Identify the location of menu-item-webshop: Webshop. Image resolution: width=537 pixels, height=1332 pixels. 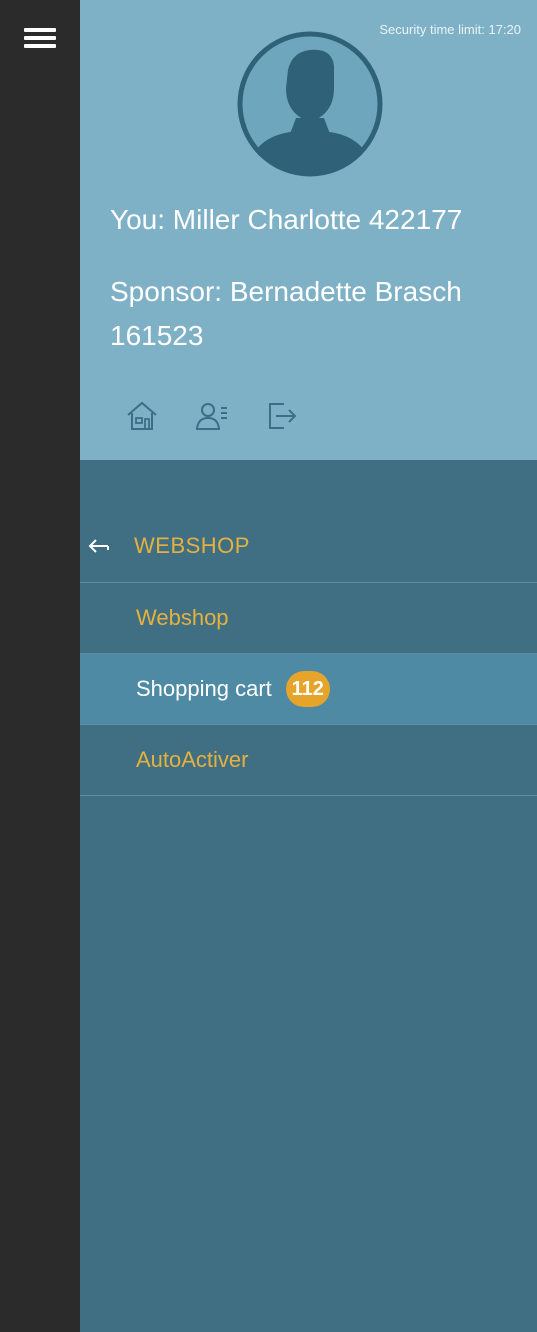
(308, 618).